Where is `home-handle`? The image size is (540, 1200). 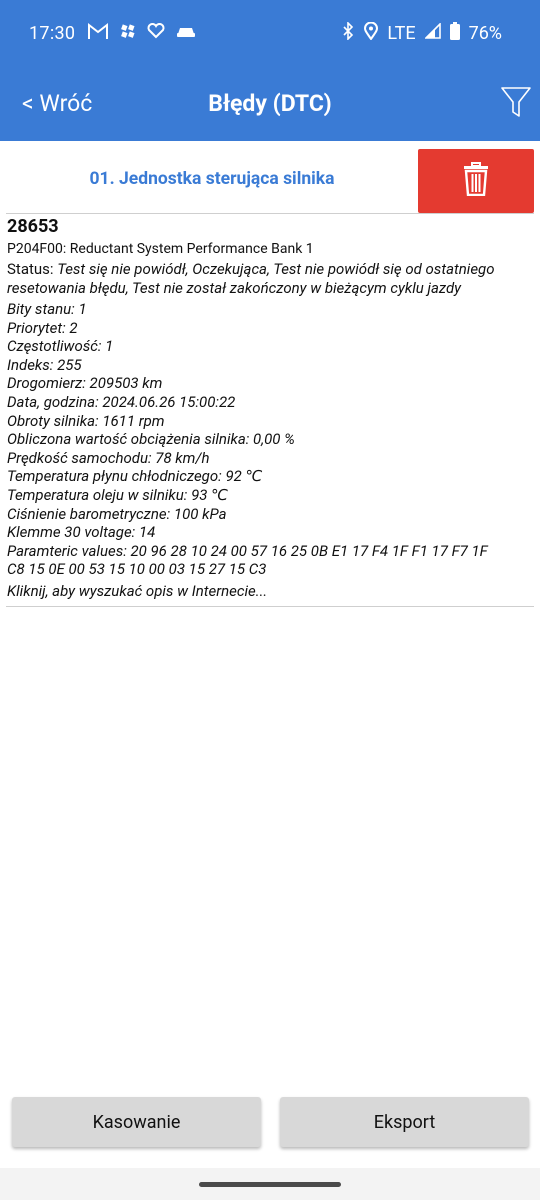
home-handle is located at coordinates (270, 1184).